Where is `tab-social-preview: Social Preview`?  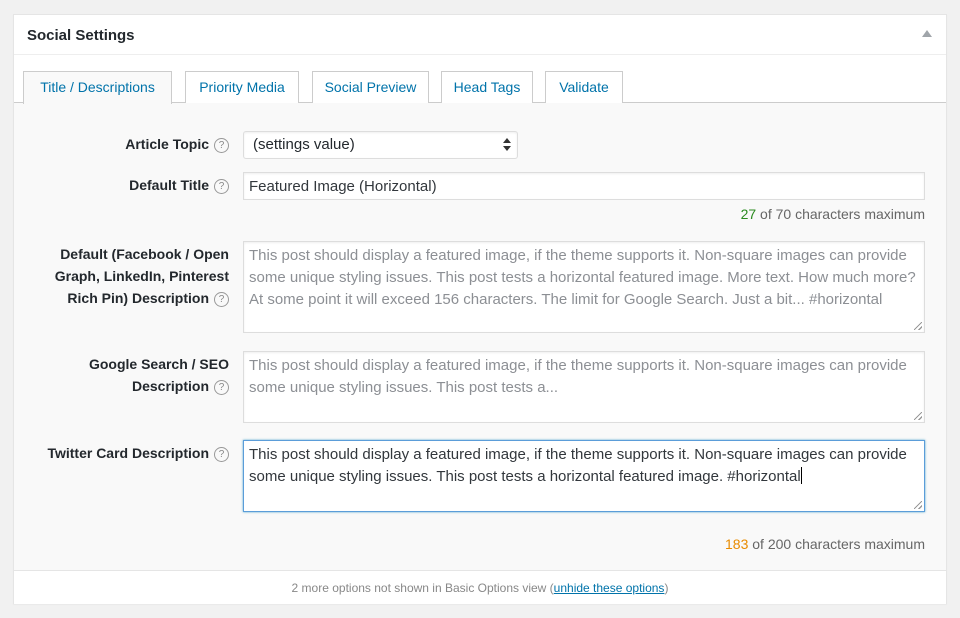
tab-social-preview: Social Preview is located at coordinates (370, 87).